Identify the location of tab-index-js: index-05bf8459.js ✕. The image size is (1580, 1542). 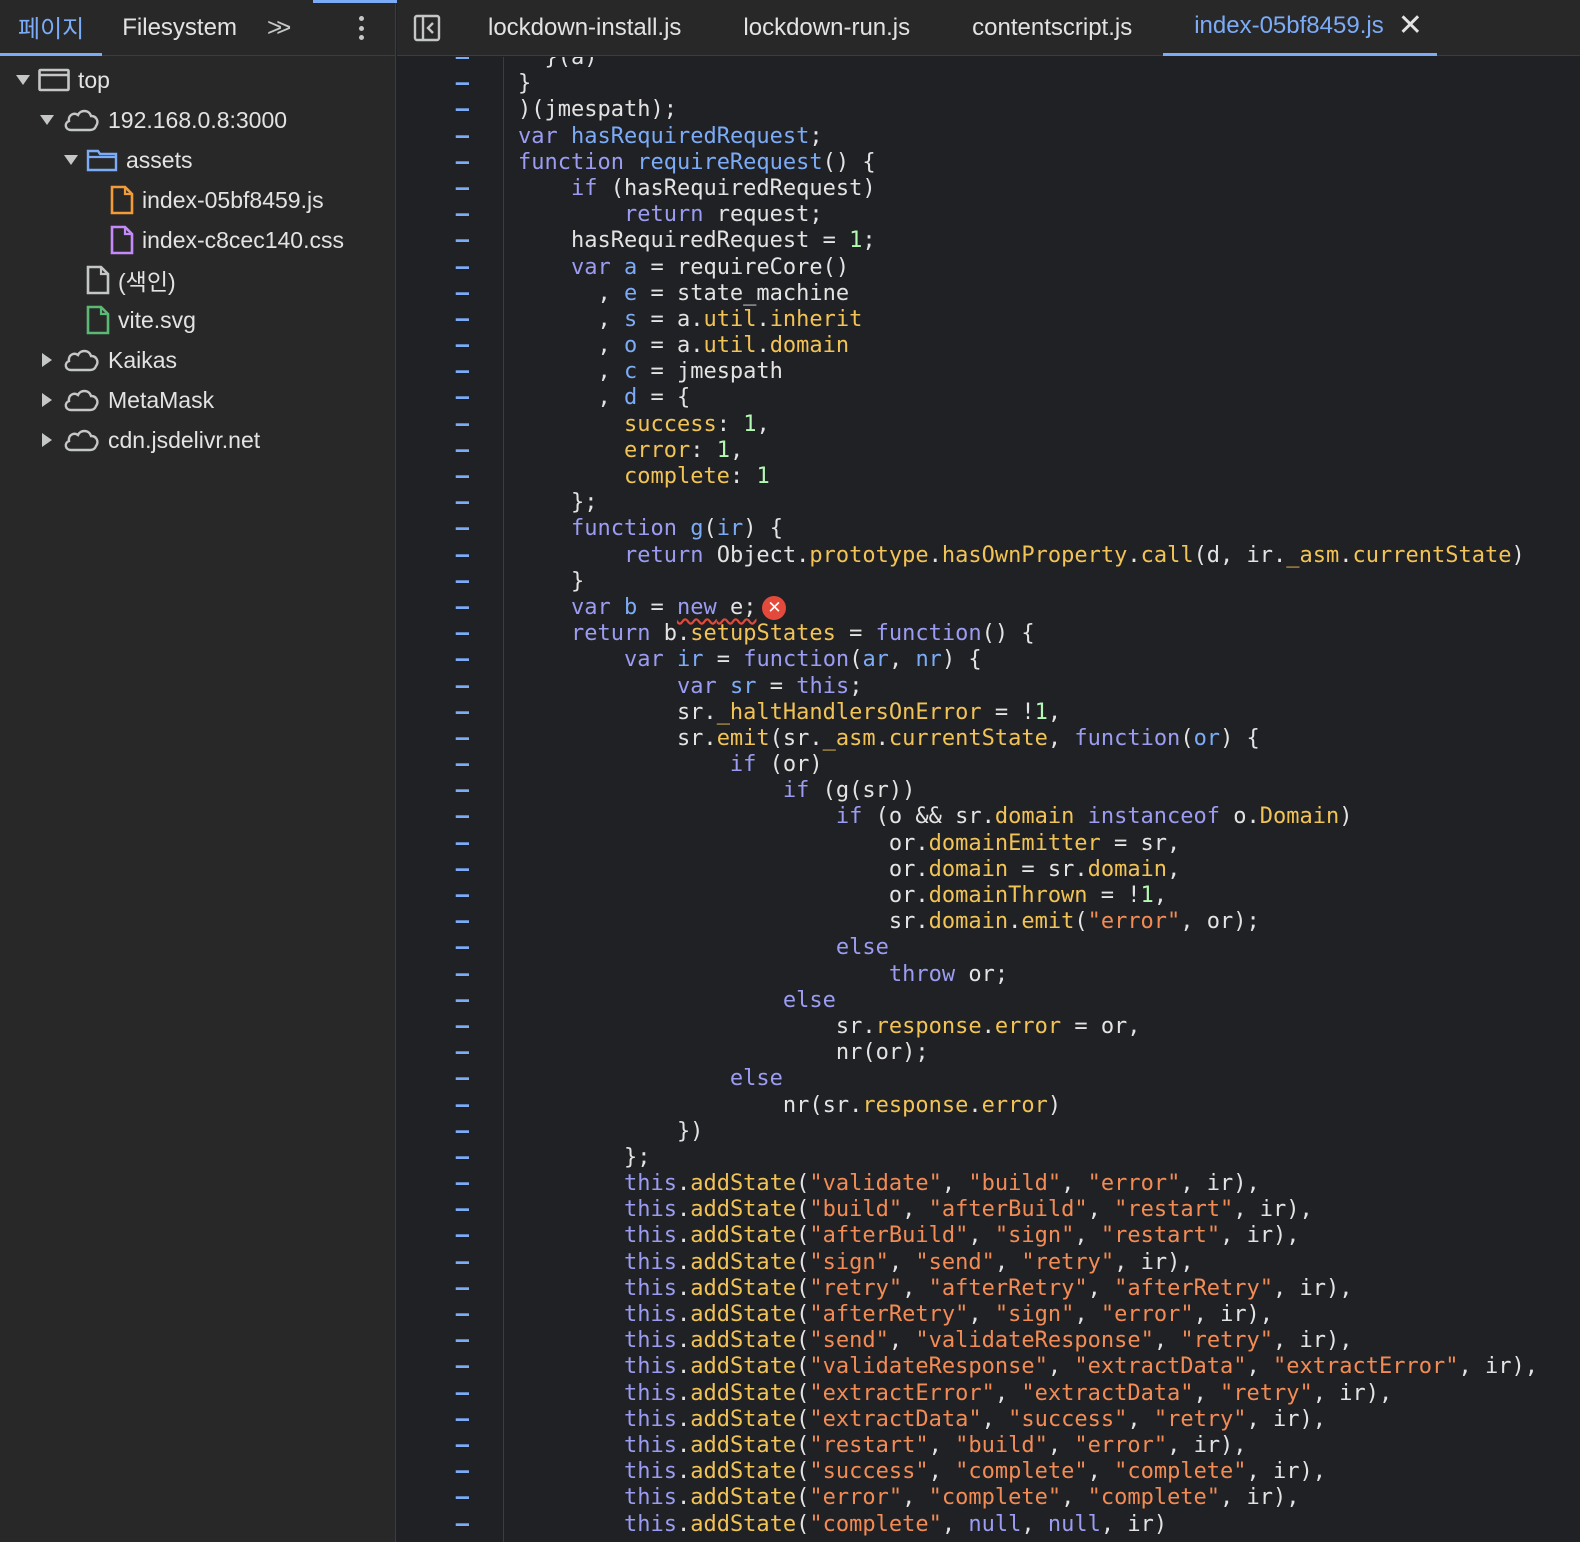
(1300, 28).